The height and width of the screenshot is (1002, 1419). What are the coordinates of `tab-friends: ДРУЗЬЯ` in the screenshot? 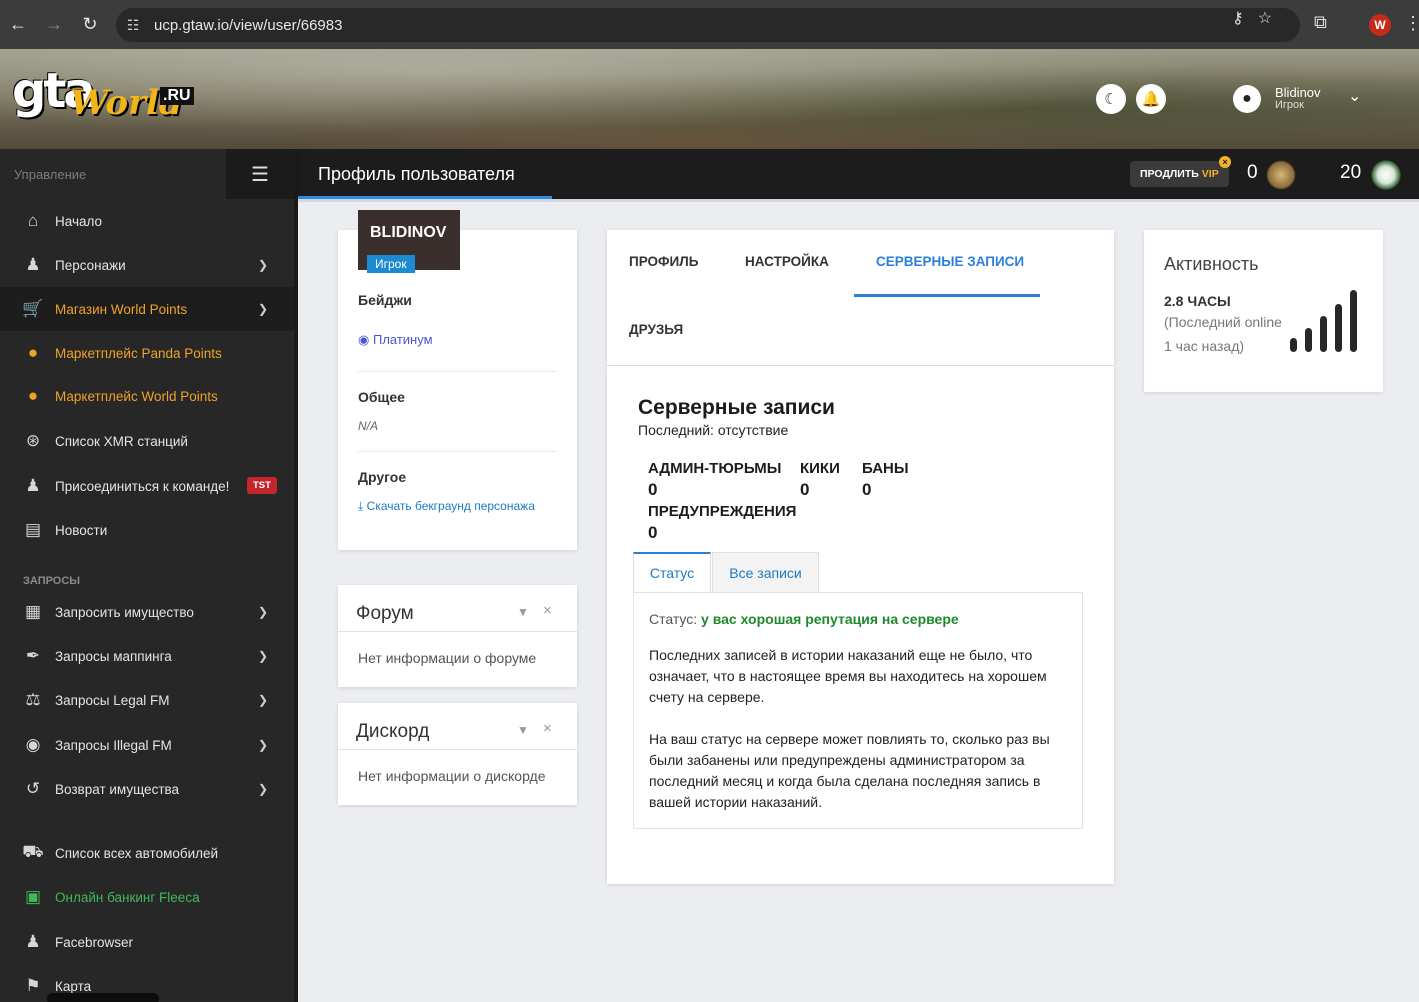 It's located at (656, 329).